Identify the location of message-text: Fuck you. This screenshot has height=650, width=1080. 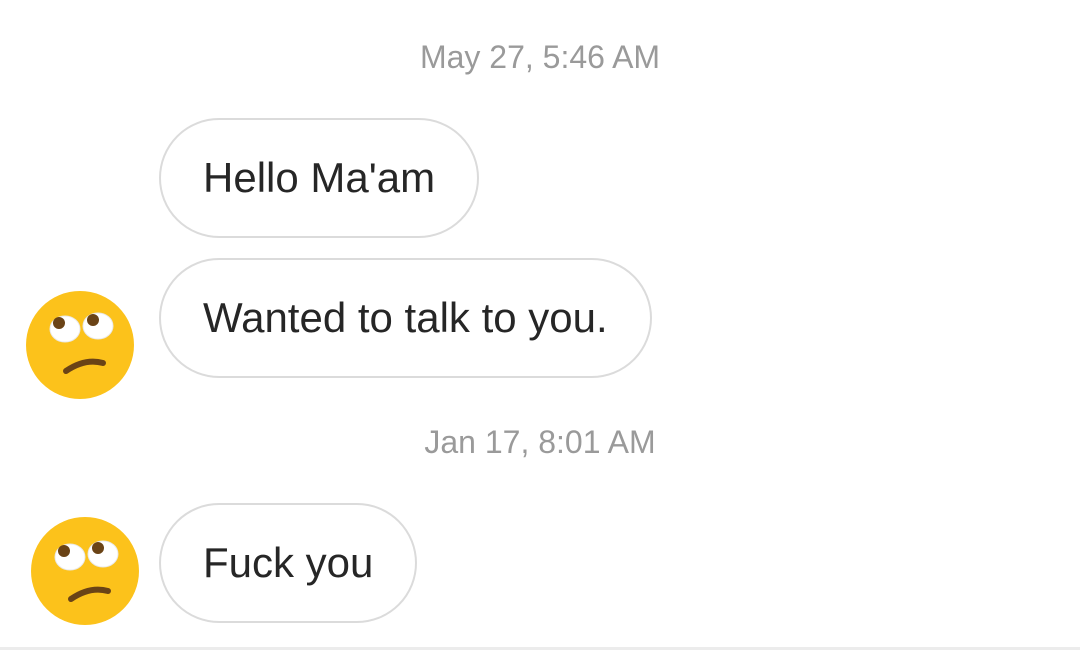
(288, 562).